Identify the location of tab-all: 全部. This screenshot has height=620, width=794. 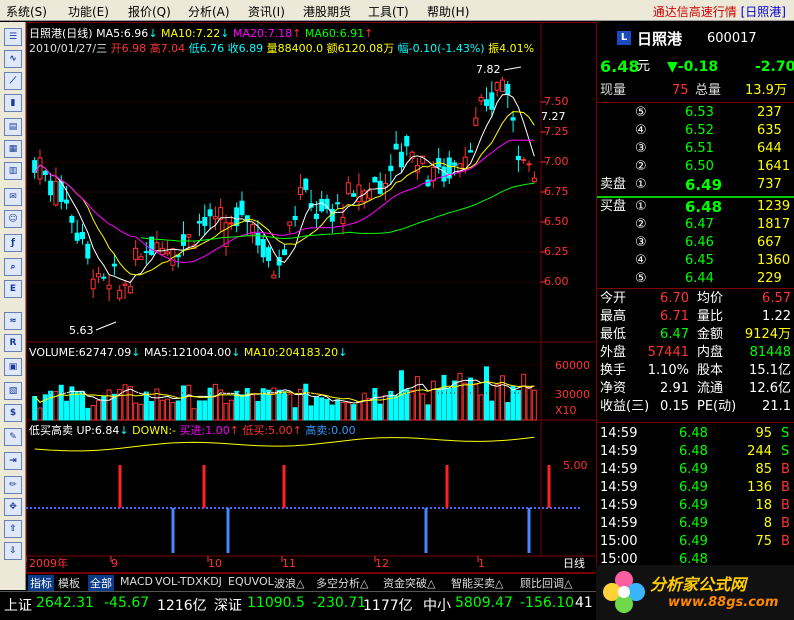
(101, 583).